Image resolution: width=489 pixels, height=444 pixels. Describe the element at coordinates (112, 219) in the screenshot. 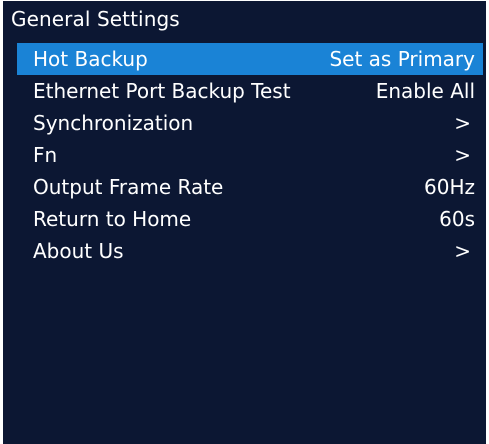

I see `menu-item-label: Return to Home` at that location.